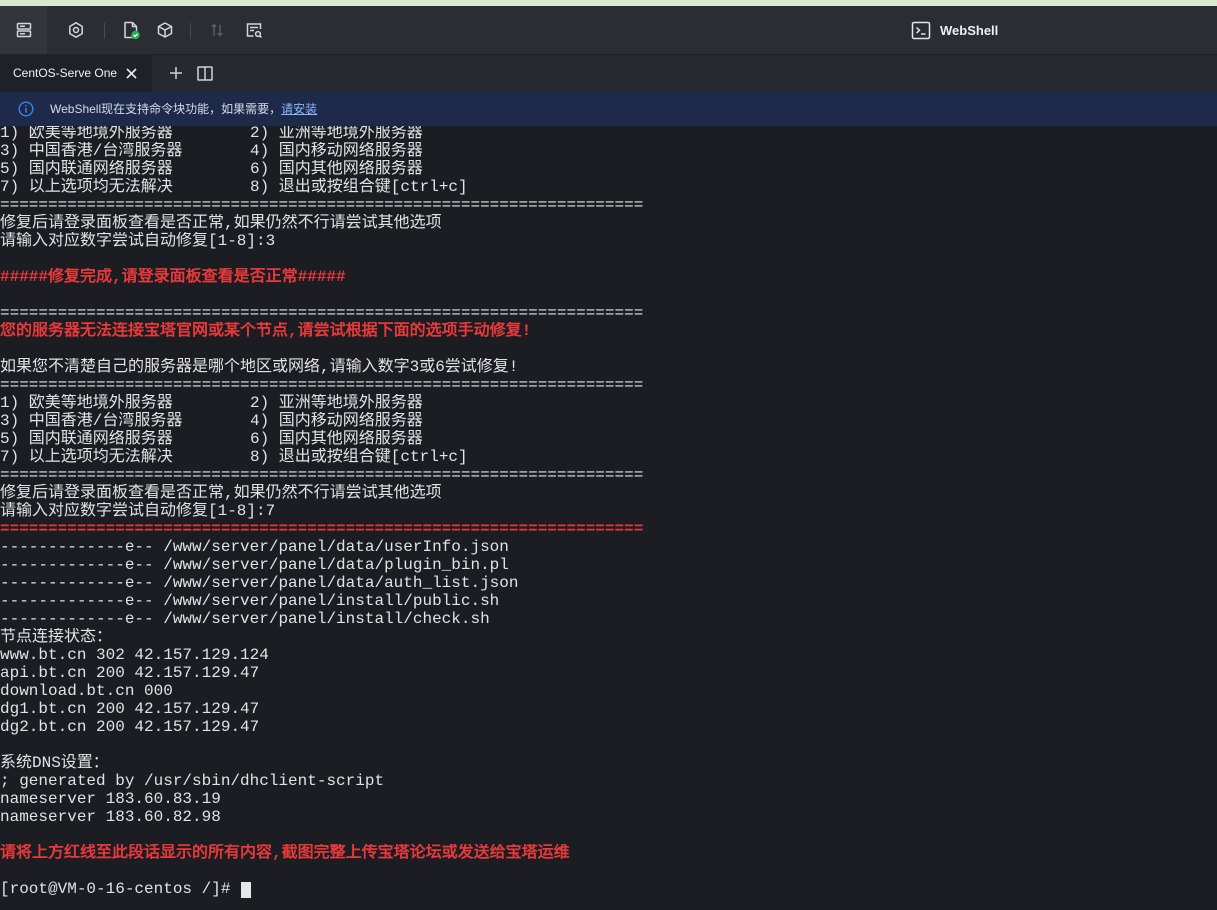  I want to click on banner-text: WebShell现在支持命令块功能，如果需要，, so click(166, 109).